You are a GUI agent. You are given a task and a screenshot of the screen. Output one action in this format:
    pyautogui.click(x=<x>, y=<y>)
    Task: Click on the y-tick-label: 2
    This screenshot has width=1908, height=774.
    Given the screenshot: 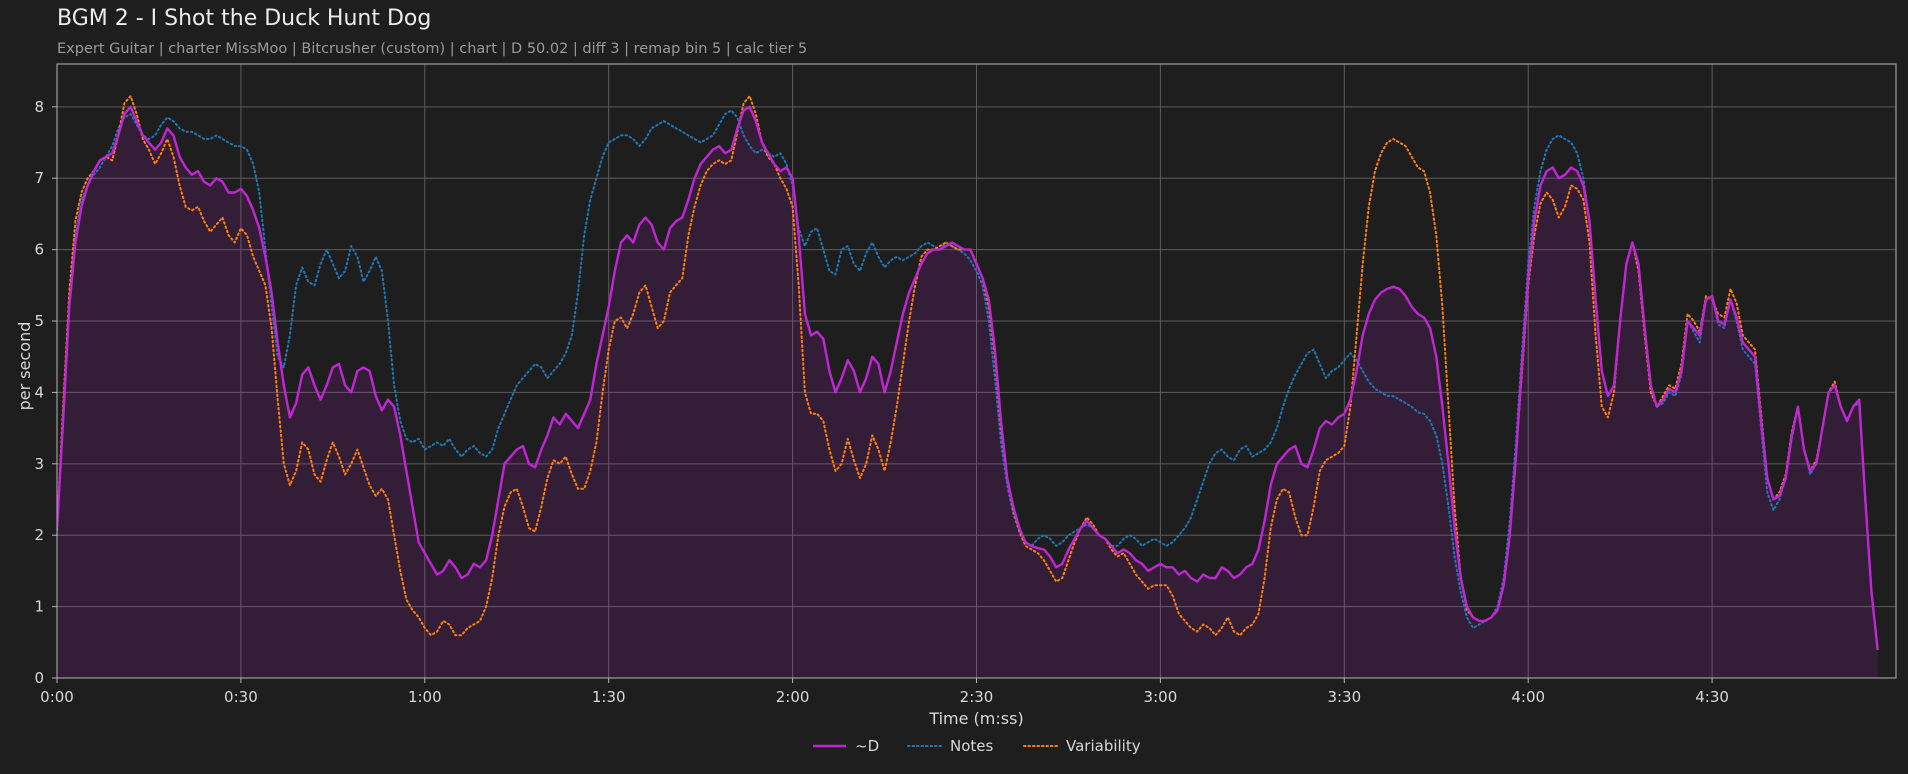 What is the action you would take?
    pyautogui.click(x=39, y=535)
    